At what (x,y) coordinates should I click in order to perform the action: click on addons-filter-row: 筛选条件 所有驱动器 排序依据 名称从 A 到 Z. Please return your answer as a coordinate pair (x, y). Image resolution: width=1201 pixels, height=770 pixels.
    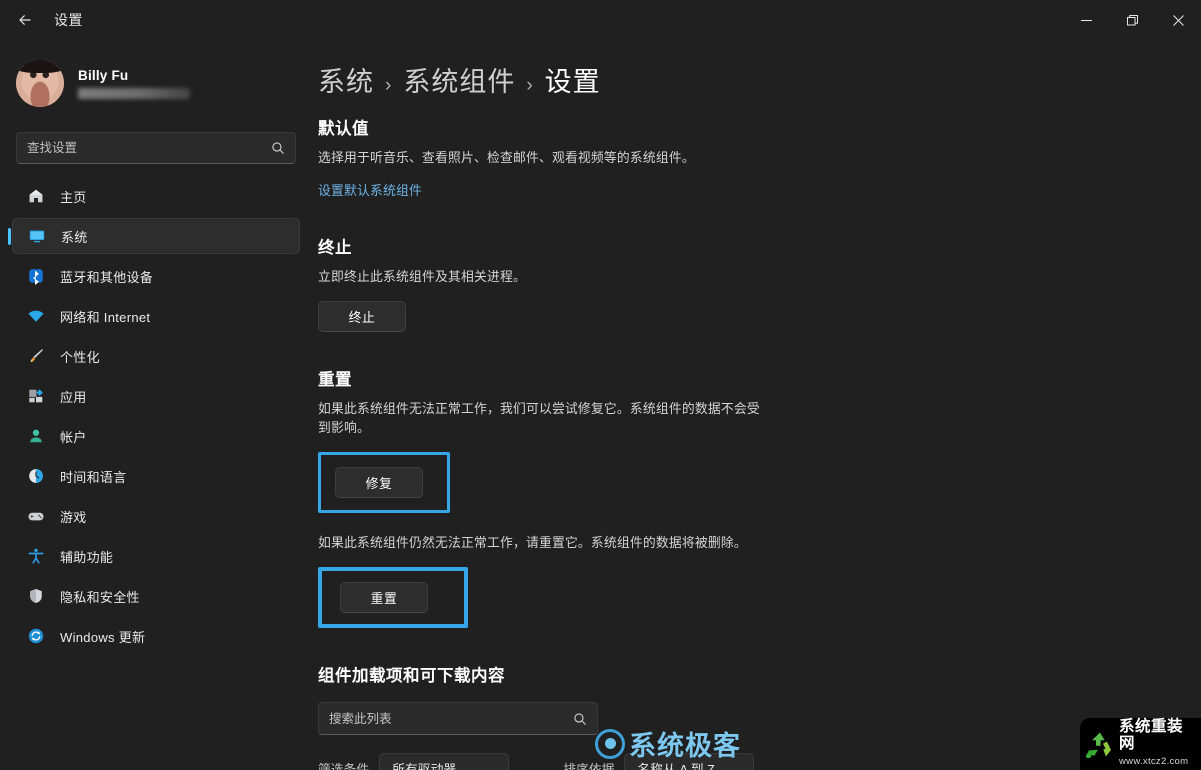
    Looking at the image, I should click on (739, 761).